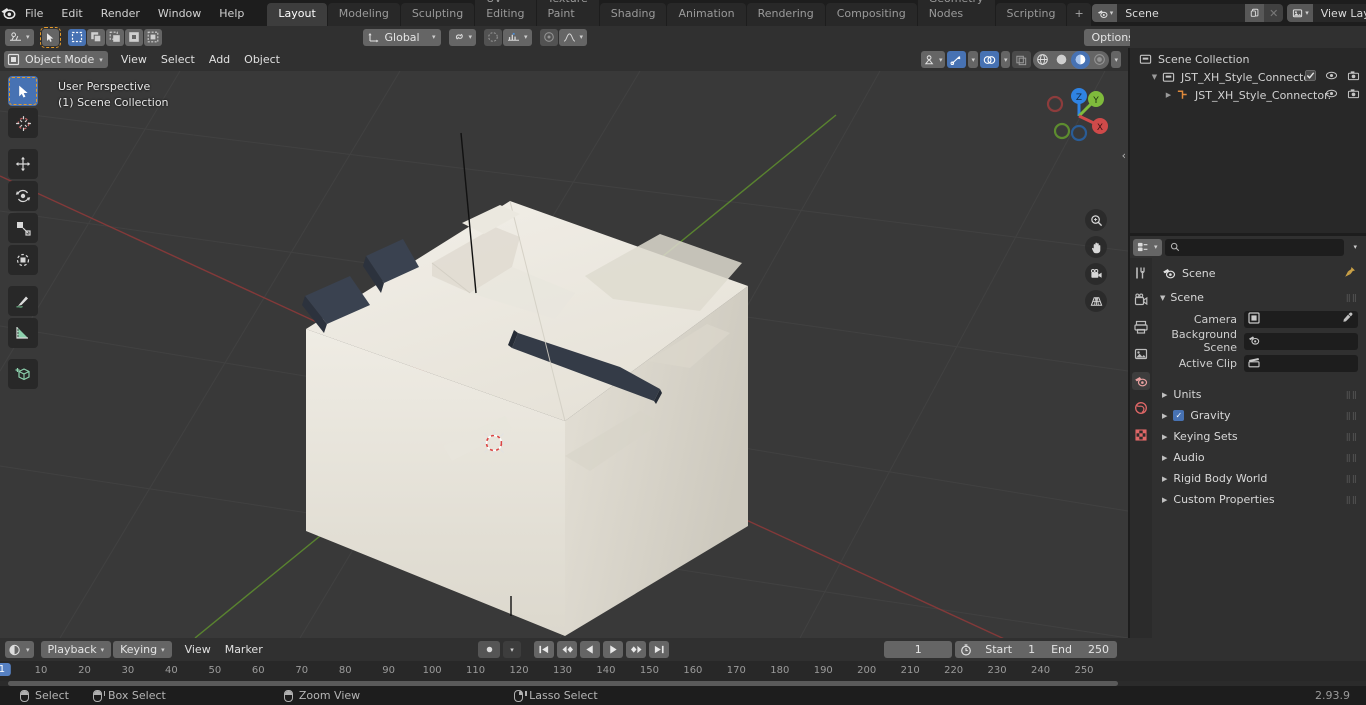 The width and height of the screenshot is (1366, 705). Describe the element at coordinates (966, 649) in the screenshot. I see `use-preview-range-icon` at that location.